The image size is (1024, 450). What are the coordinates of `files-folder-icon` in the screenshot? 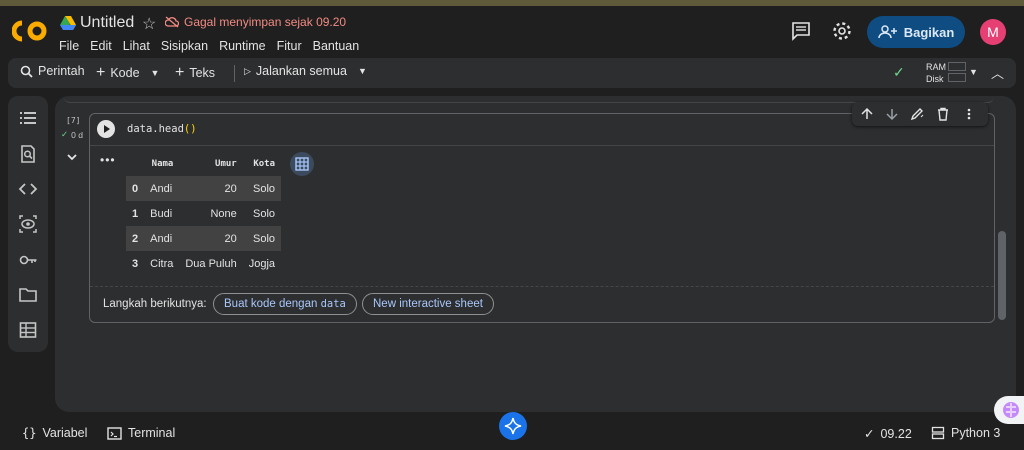 It's located at (28, 295).